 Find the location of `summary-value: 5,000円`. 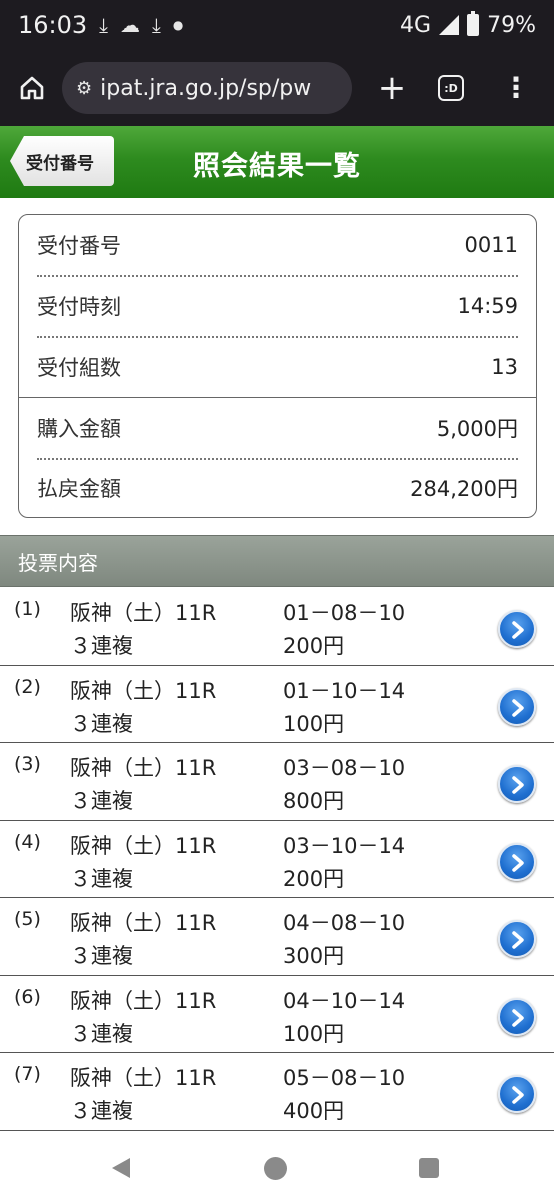

summary-value: 5,000円 is located at coordinates (477, 429).